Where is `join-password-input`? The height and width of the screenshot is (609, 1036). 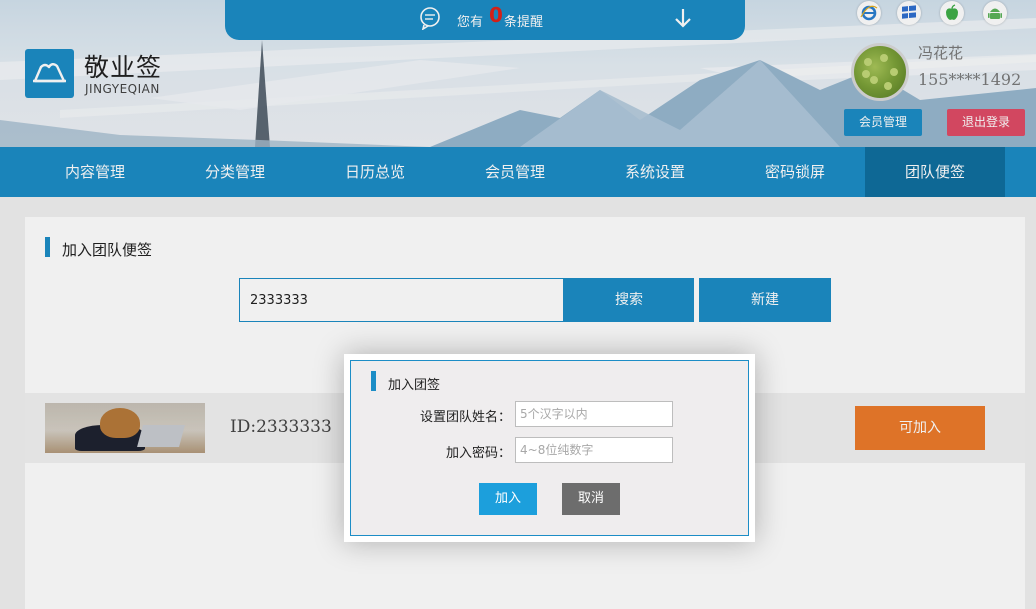
join-password-input is located at coordinates (594, 450).